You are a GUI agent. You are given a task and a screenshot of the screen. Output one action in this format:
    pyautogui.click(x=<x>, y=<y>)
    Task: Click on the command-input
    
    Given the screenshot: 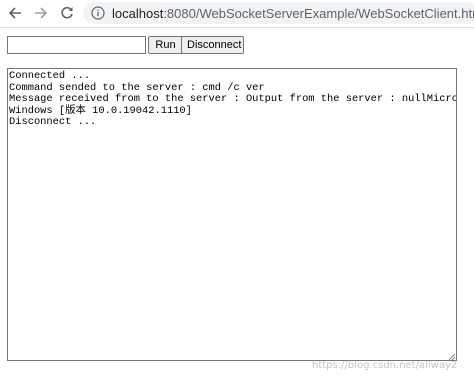 What is the action you would take?
    pyautogui.click(x=76, y=45)
    